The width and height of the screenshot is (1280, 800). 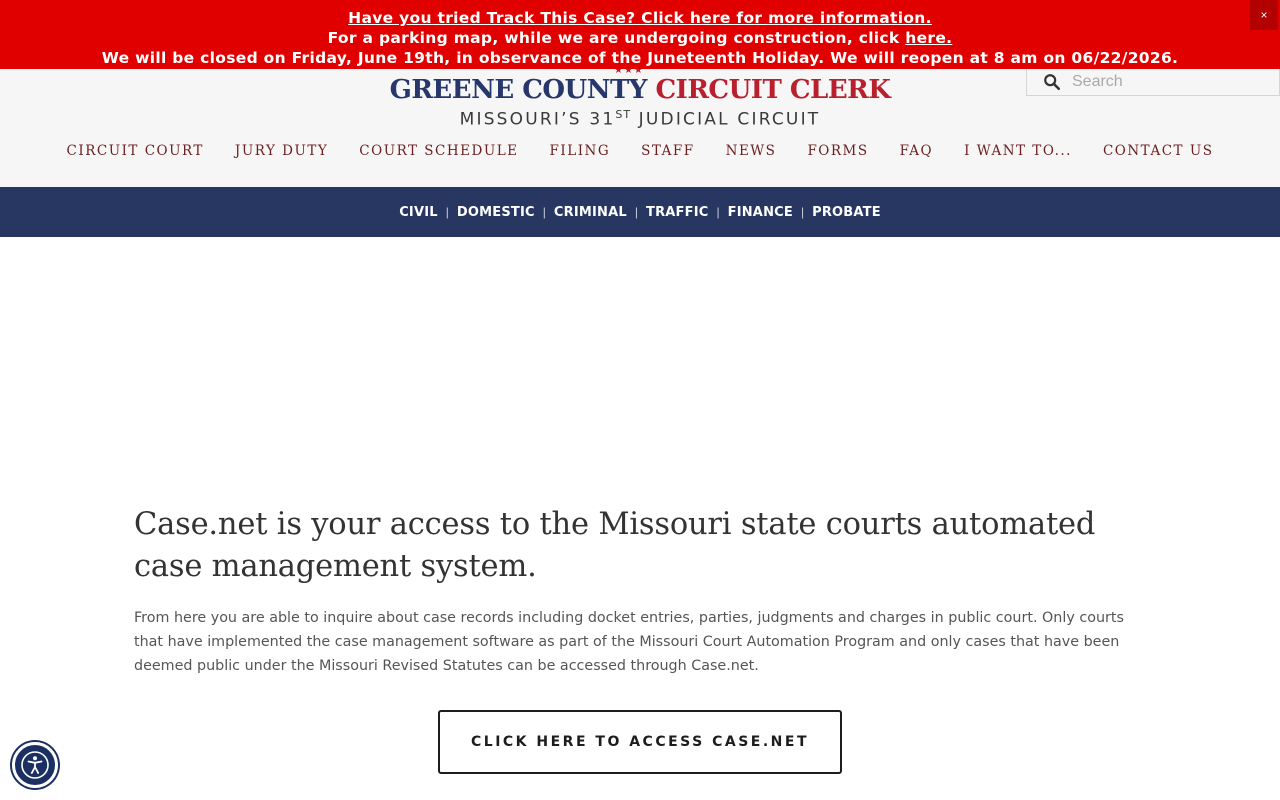 What do you see at coordinates (537, 119) in the screenshot?
I see `logo-subtitle-part1: MISSOURI’S 31` at bounding box center [537, 119].